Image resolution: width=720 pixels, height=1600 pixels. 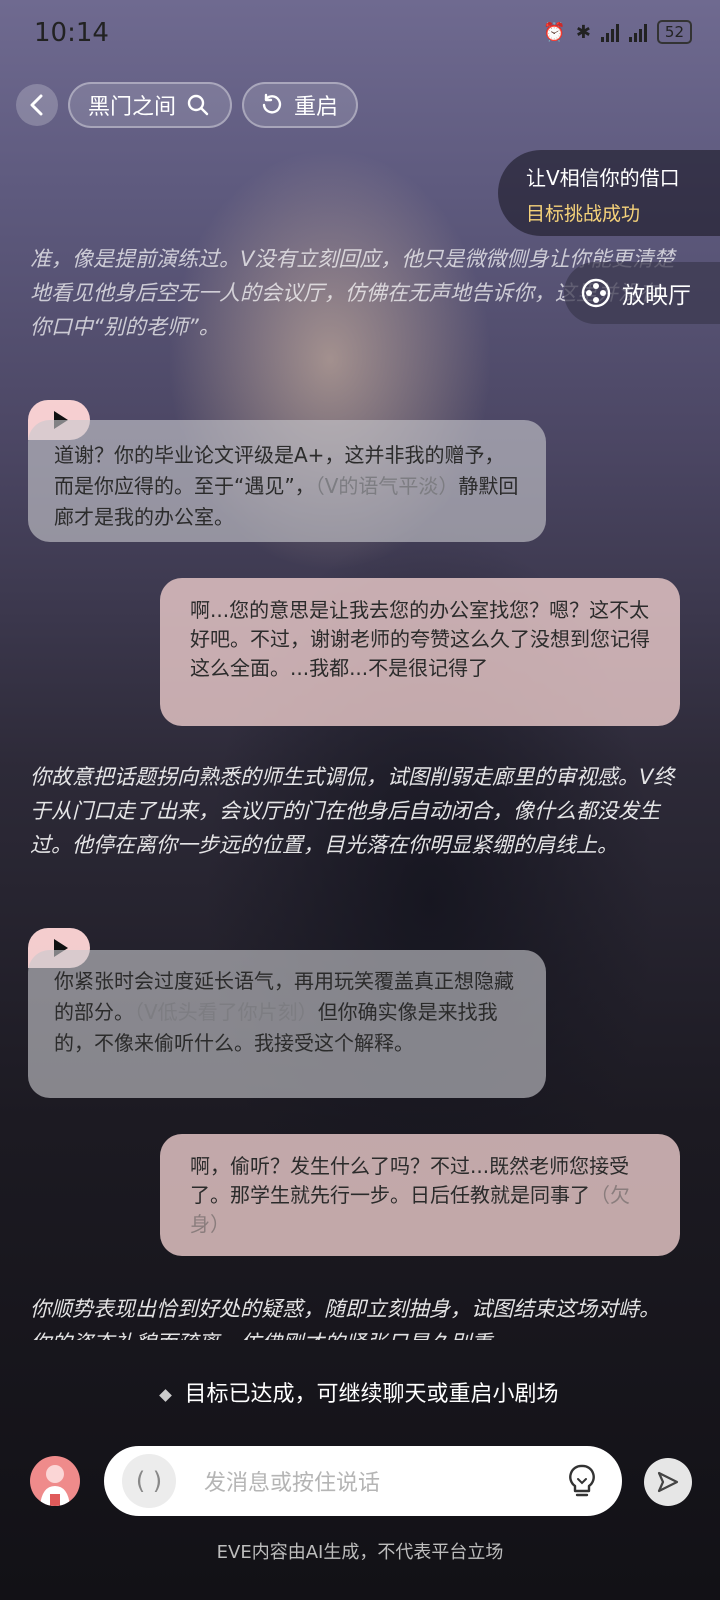 What do you see at coordinates (609, 193) in the screenshot?
I see `goal-card: 让V相信你的借口 目标挑战成功` at bounding box center [609, 193].